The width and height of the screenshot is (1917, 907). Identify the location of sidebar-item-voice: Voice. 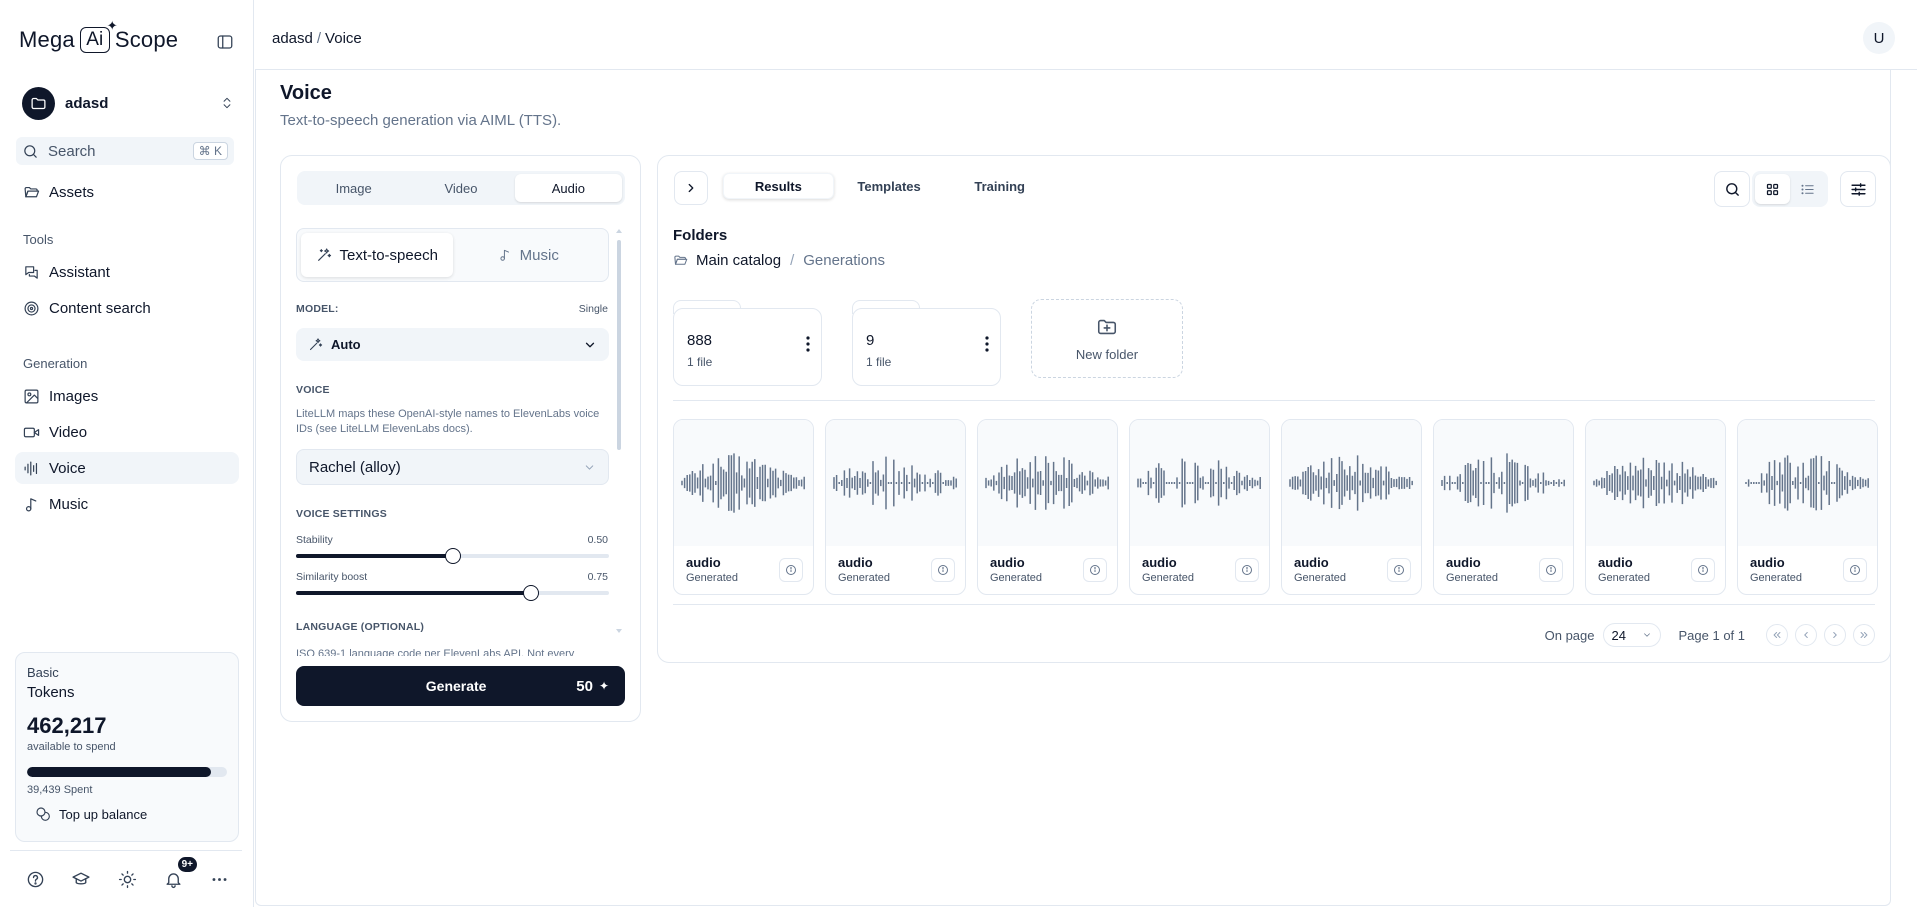
(127, 468).